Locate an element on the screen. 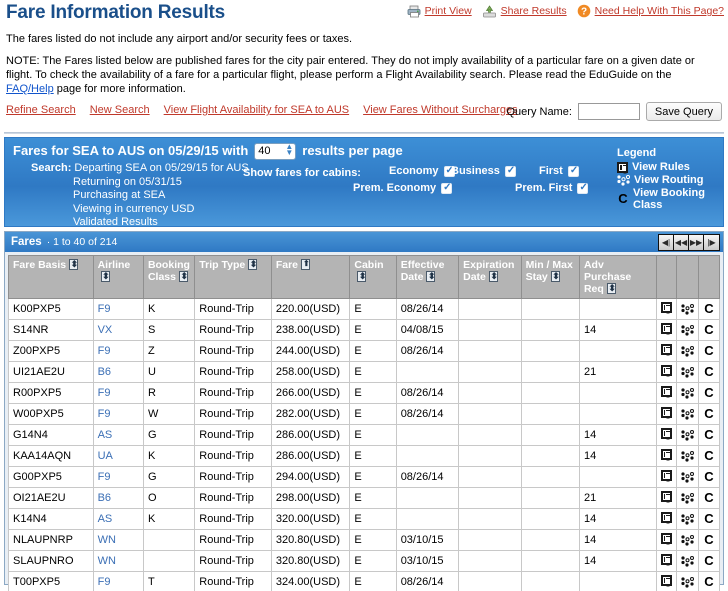  view-fares-without-surcharges-link: View Fares Without Surcharges is located at coordinates (440, 110).